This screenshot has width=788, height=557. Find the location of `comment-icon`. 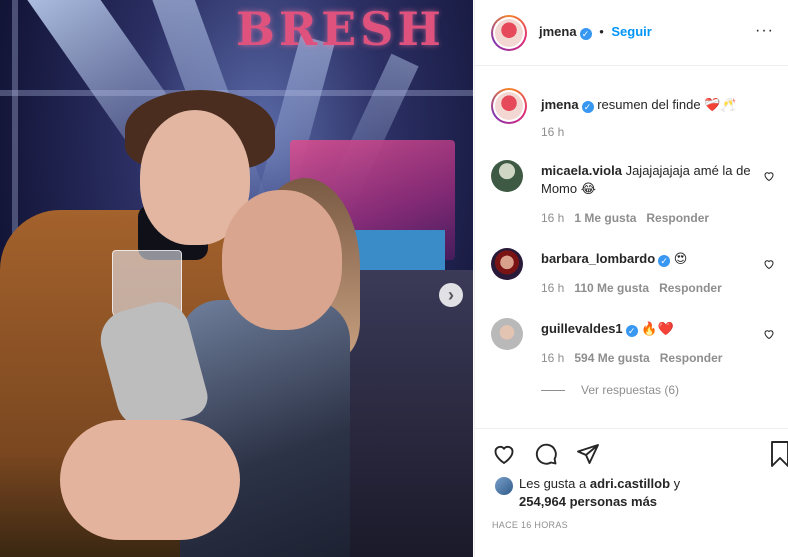

comment-icon is located at coordinates (546, 454).